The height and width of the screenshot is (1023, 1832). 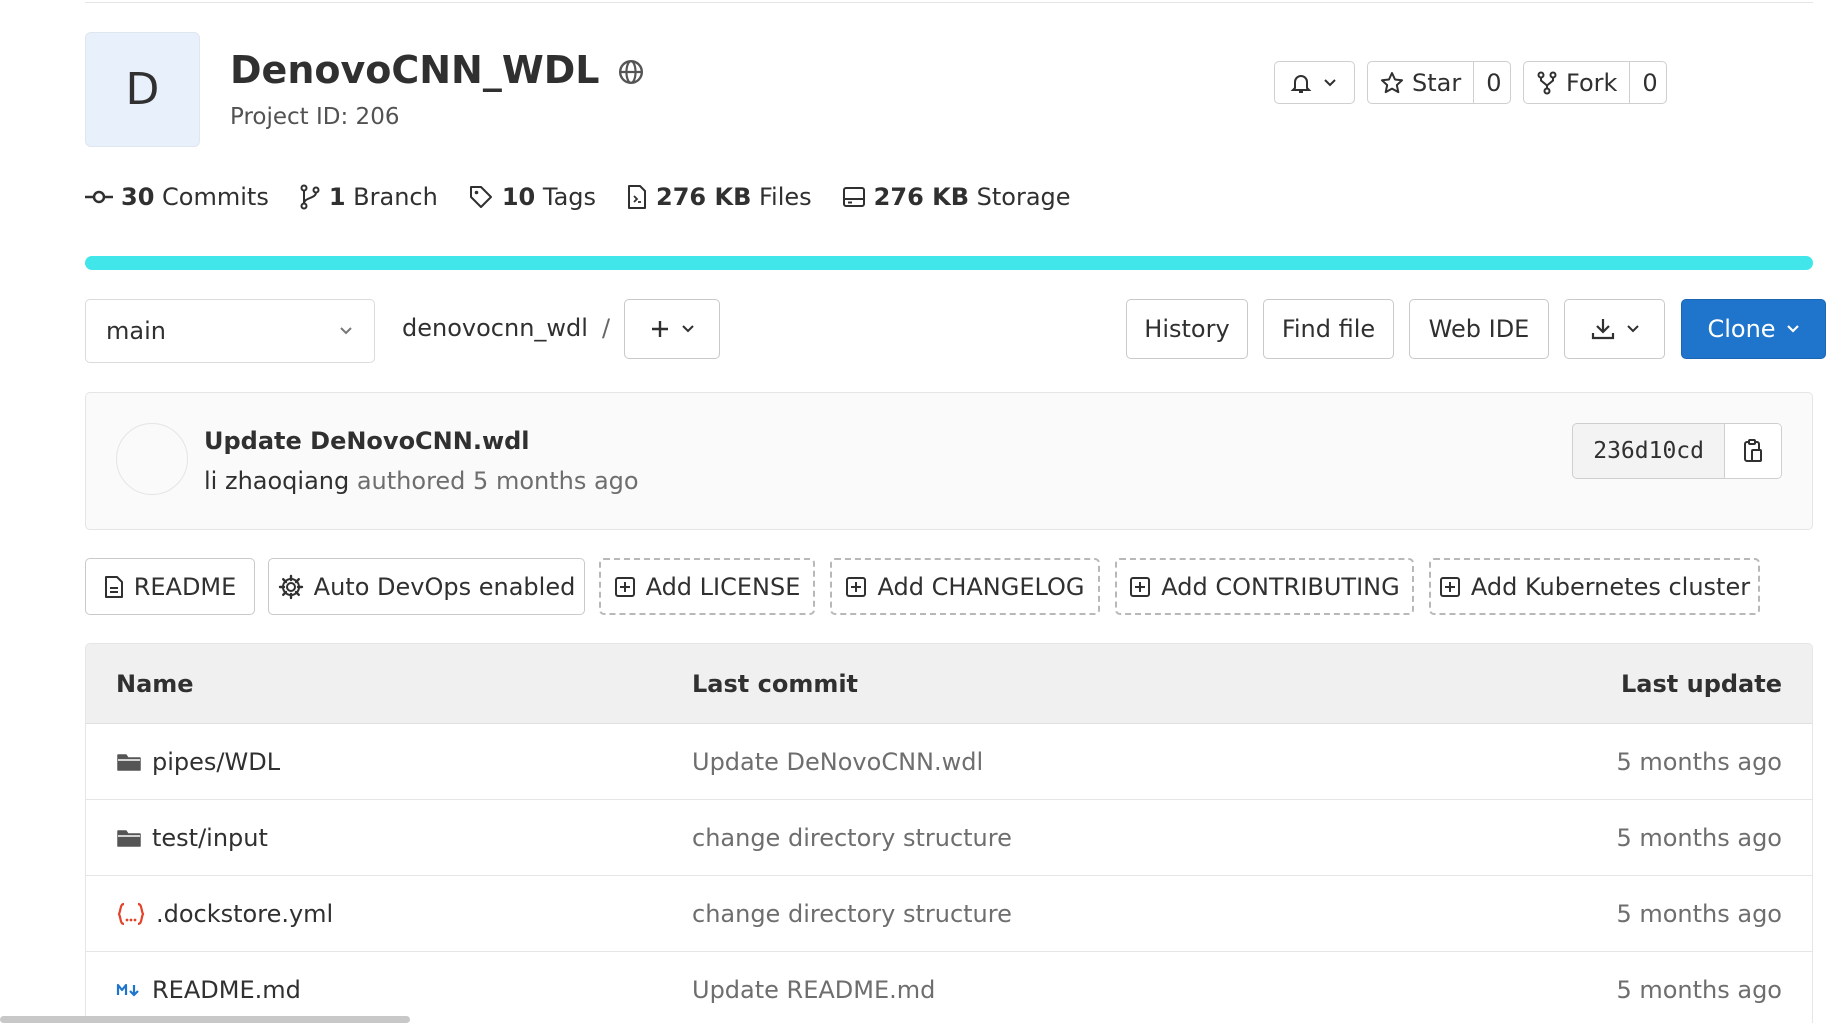 I want to click on add-kubernetes-cluster-button: Add Kubernetes cluster, so click(x=1594, y=586).